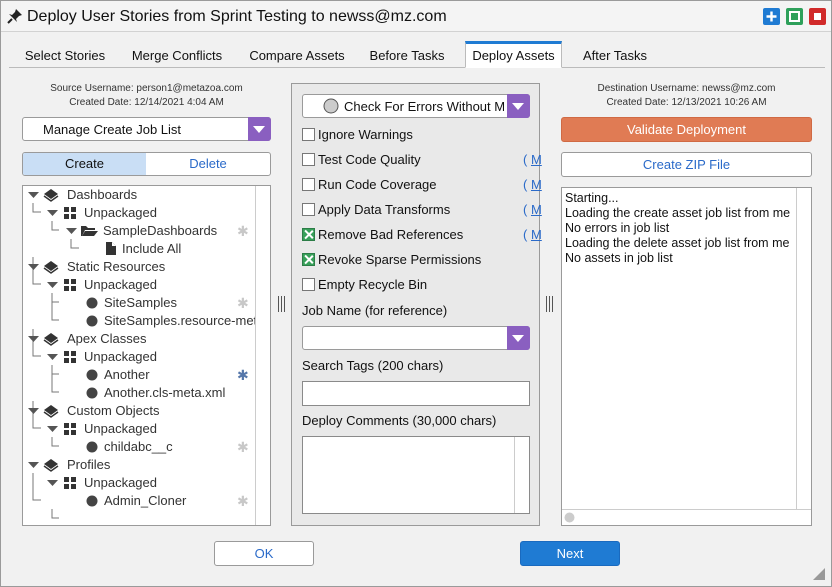 The height and width of the screenshot is (587, 832). I want to click on remove-bad-references-link: ( M, so click(532, 235).